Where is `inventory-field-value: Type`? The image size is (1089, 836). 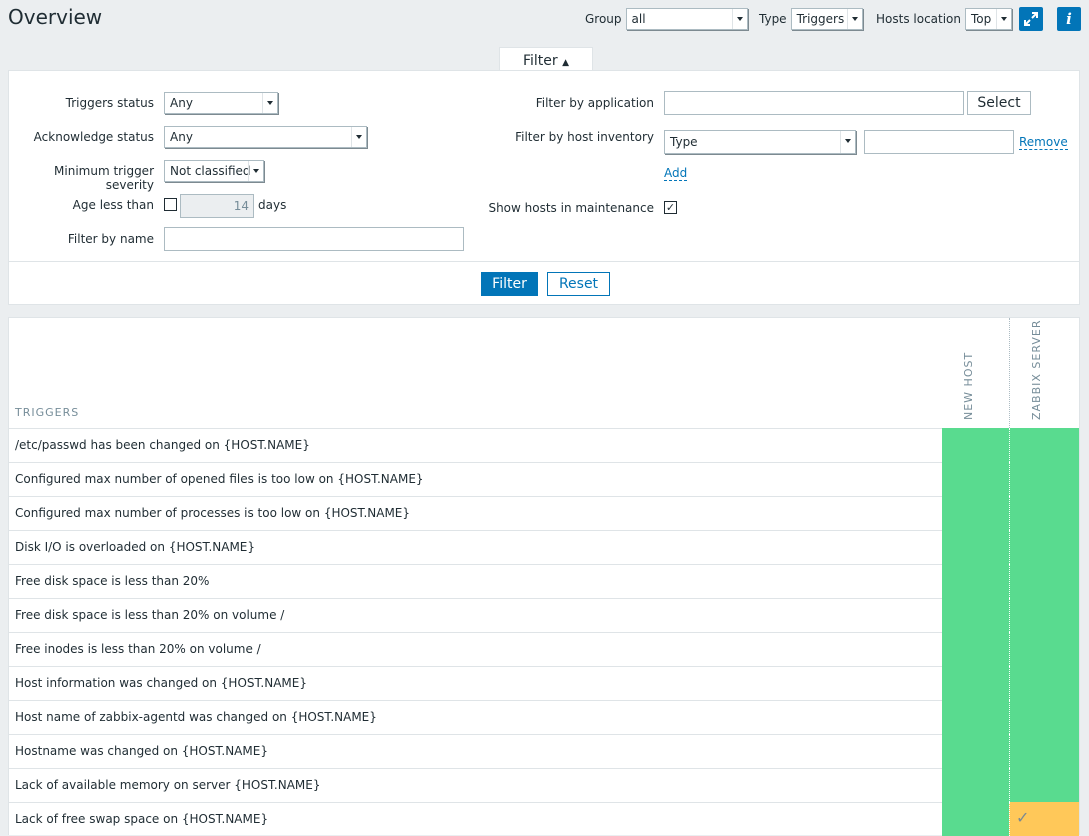 inventory-field-value: Type is located at coordinates (684, 142).